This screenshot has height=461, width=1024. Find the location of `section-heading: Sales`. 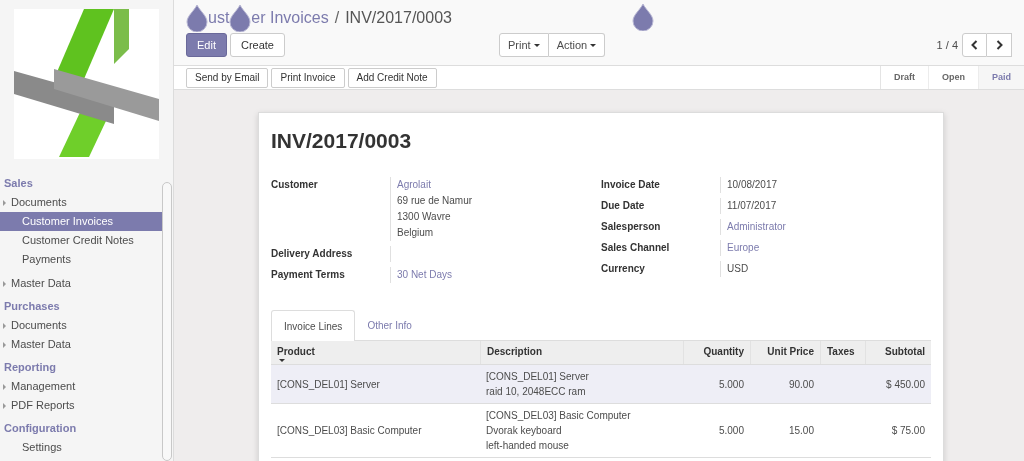

section-heading: Sales is located at coordinates (18, 184).